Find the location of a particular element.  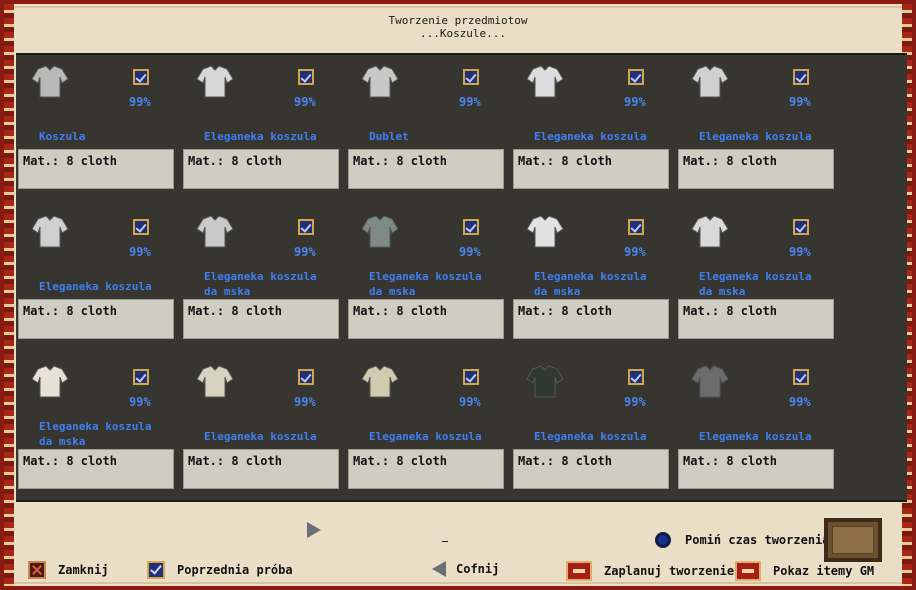

skip-time-label: Pomiń czas tworzenia is located at coordinates (757, 540).